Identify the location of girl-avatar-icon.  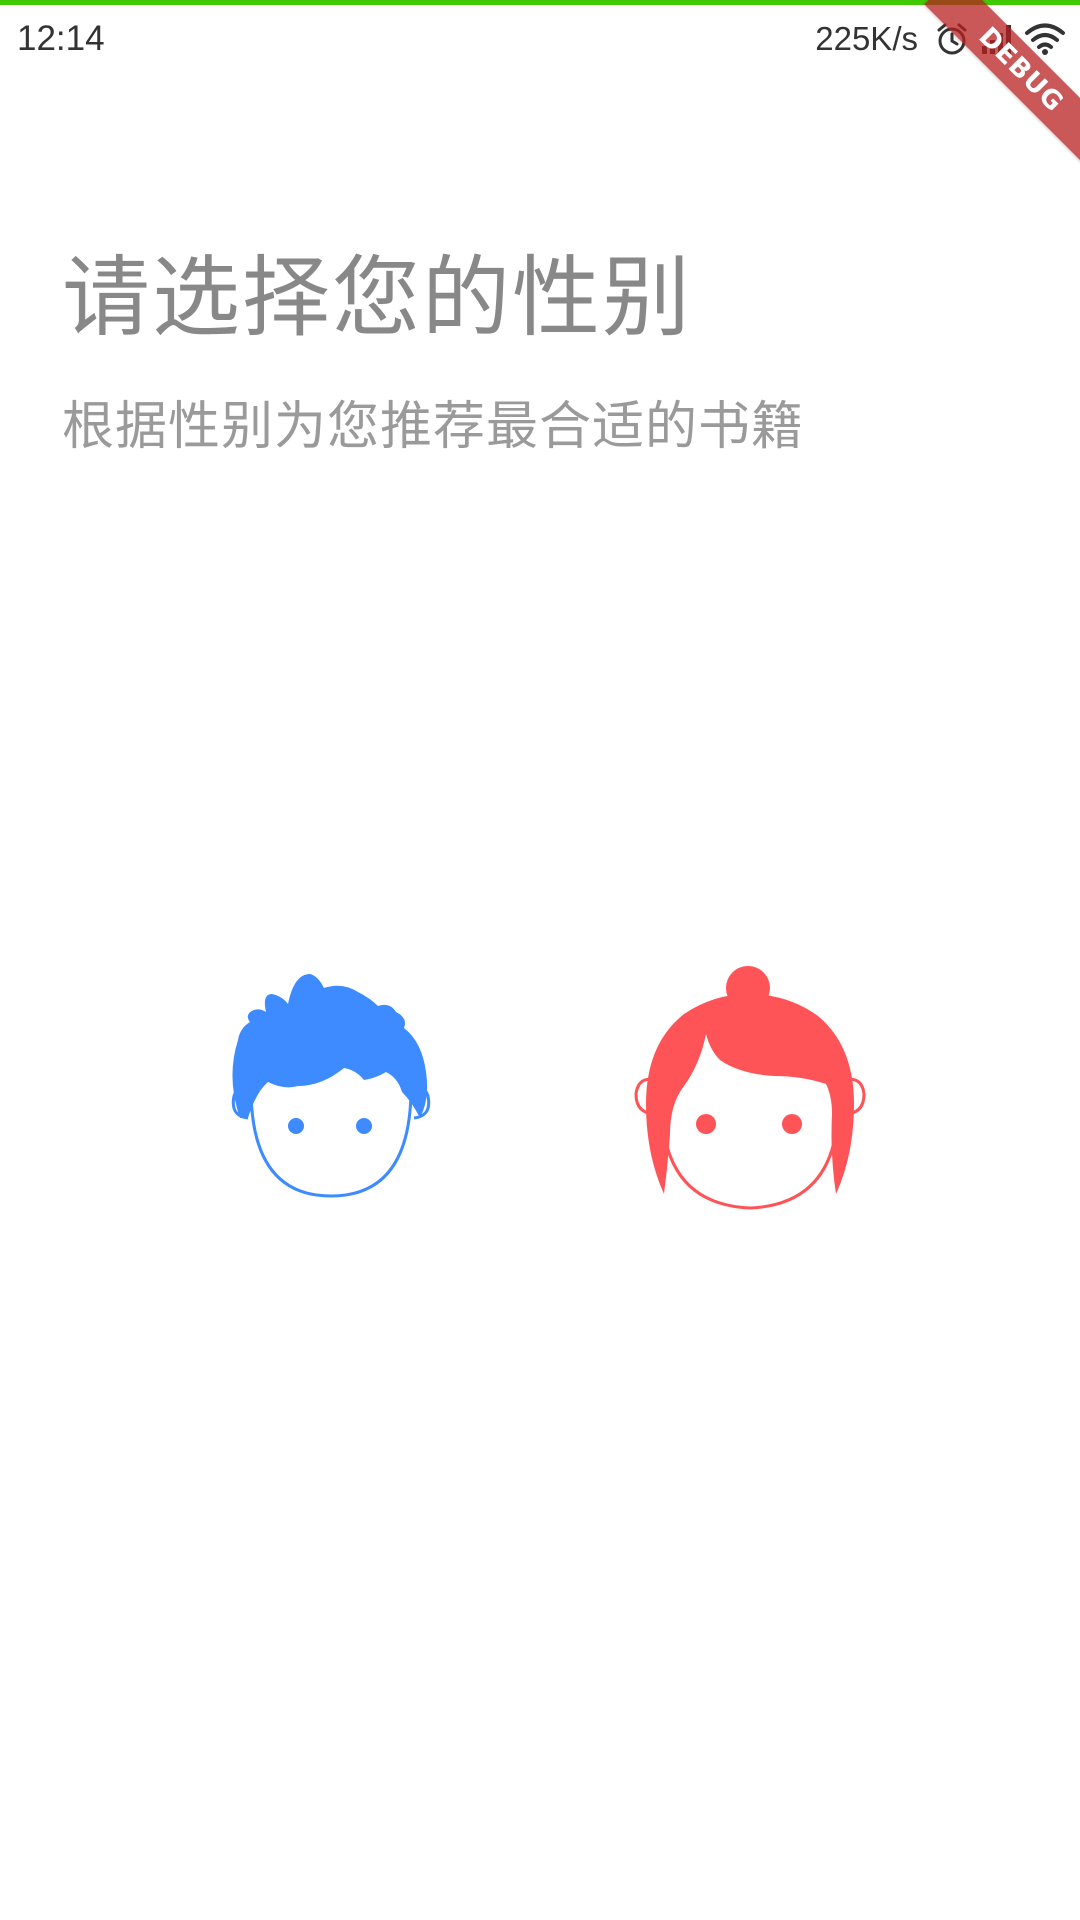
(750, 1088).